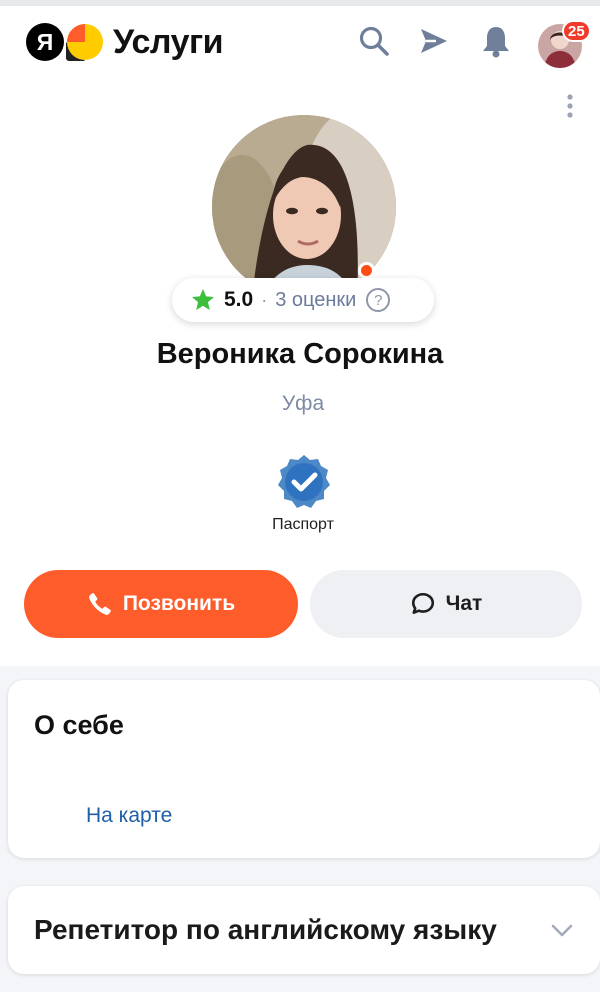 The width and height of the screenshot is (600, 992). I want to click on rating-value: 5.0, so click(239, 299).